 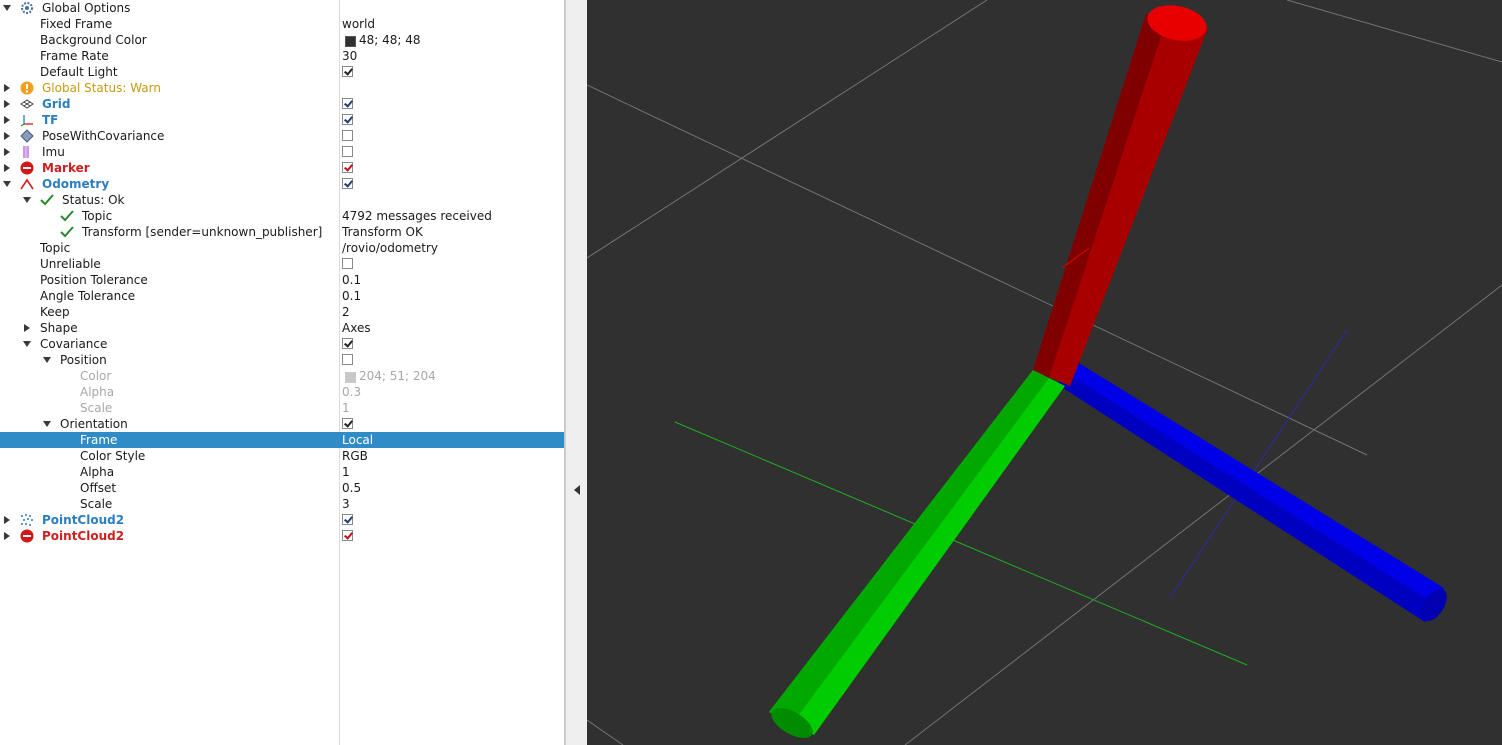 I want to click on grid-icon, so click(x=27, y=104).